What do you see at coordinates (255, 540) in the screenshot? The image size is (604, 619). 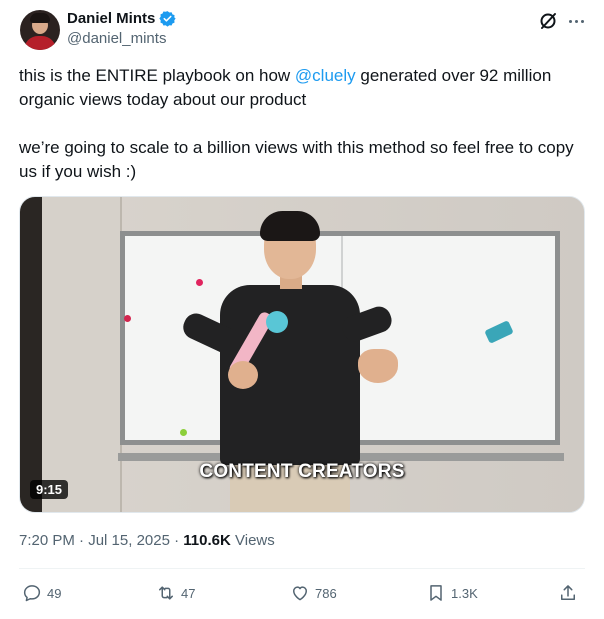 I see `views-label: Views` at bounding box center [255, 540].